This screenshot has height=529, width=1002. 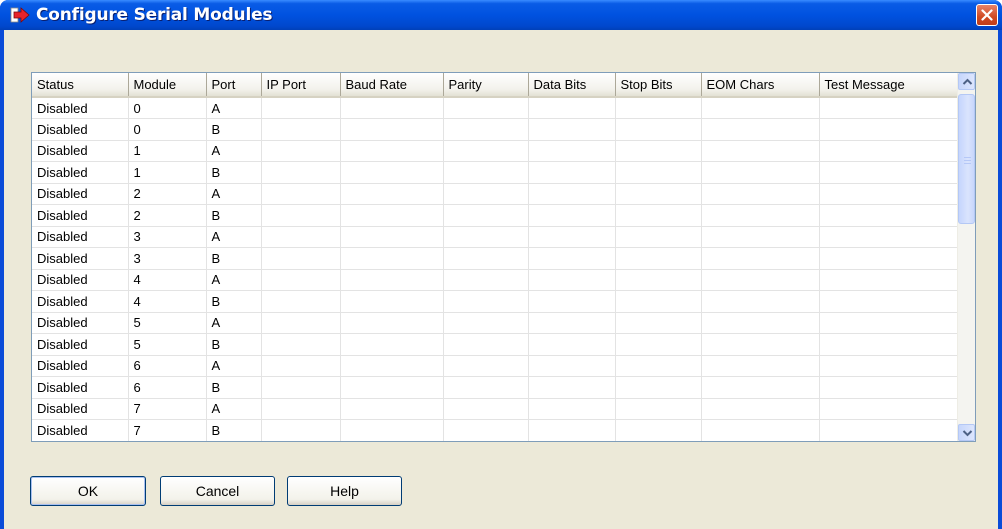 What do you see at coordinates (167, 366) in the screenshot?
I see `table-cell: 6` at bounding box center [167, 366].